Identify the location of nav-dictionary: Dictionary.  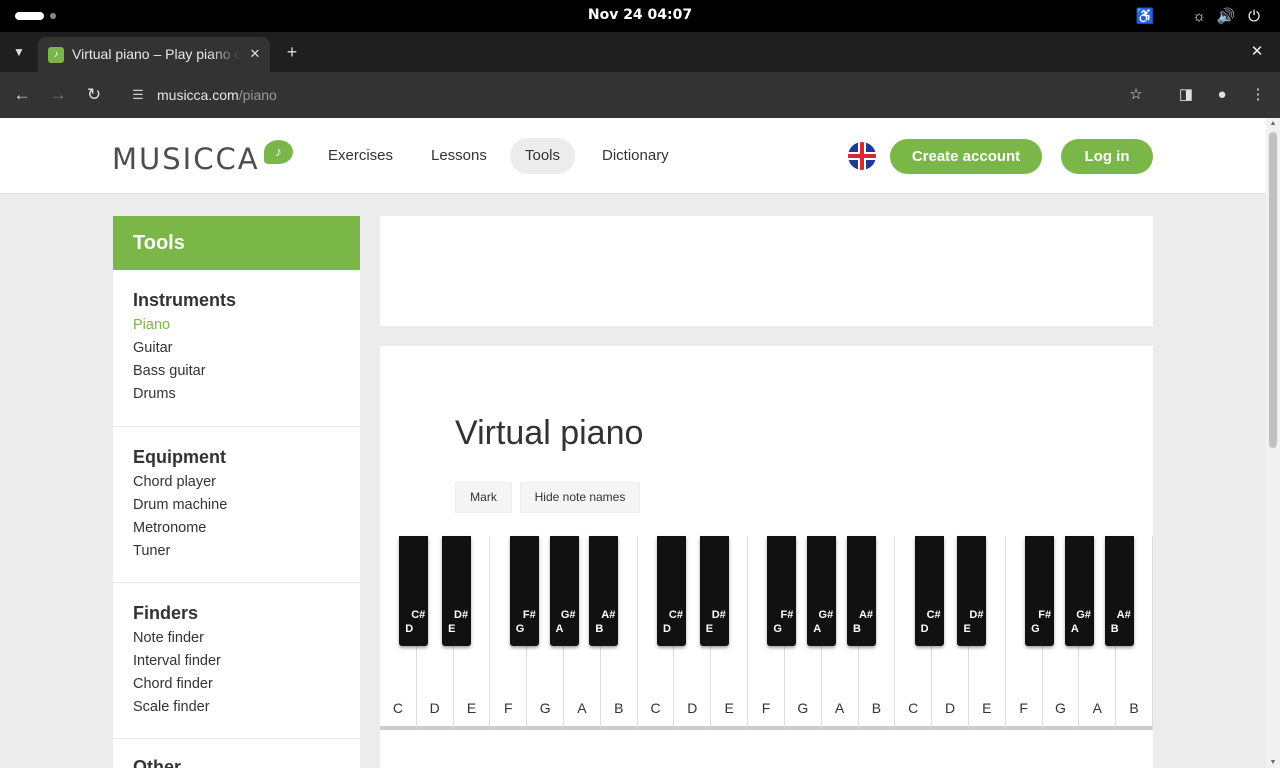
(635, 156).